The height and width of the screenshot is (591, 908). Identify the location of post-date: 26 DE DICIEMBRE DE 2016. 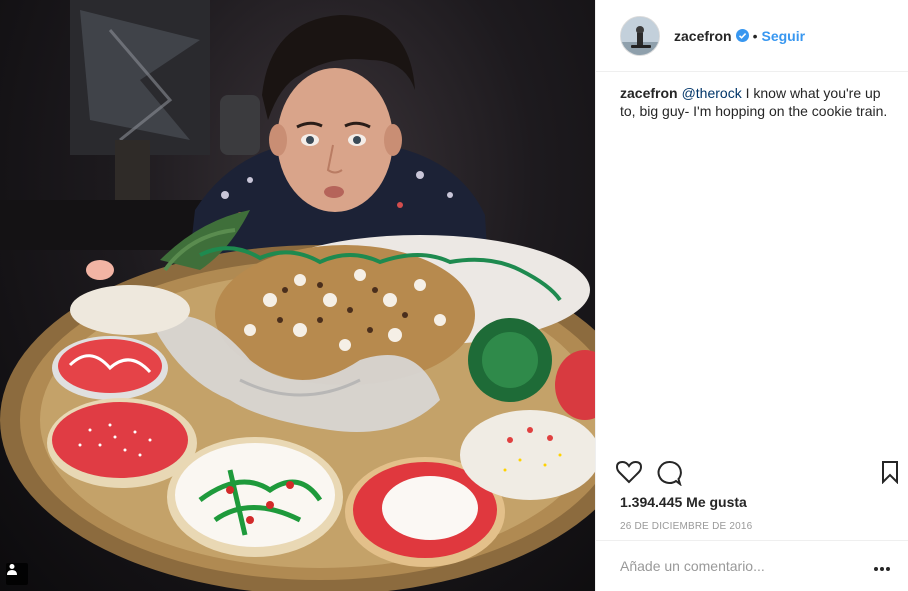
(686, 526).